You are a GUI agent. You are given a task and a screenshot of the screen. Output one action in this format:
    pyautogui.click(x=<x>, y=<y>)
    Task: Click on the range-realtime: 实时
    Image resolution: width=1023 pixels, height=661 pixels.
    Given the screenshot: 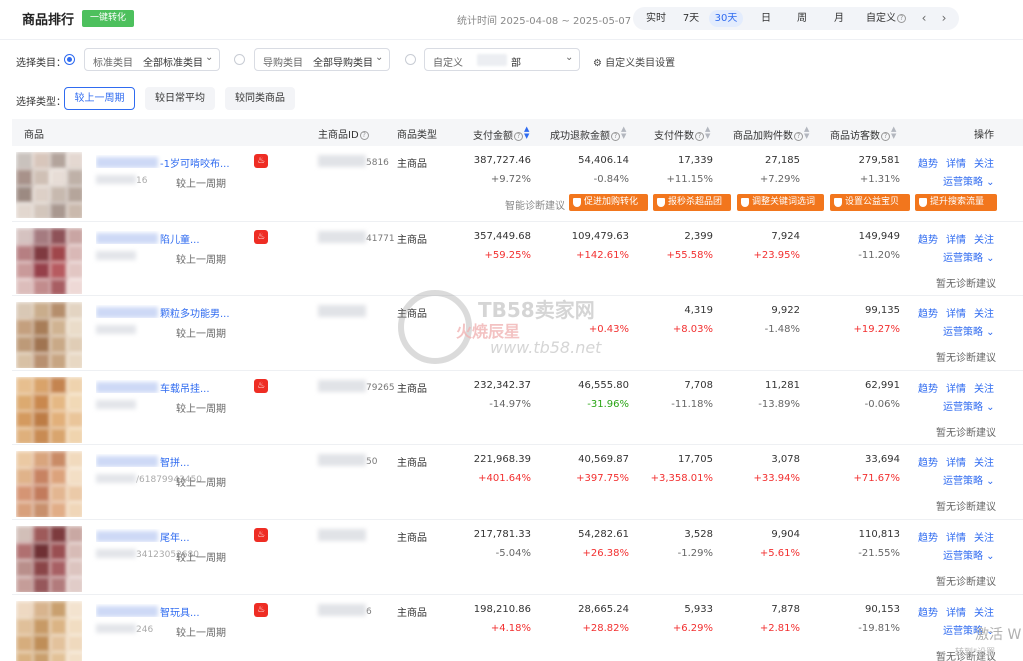 What is the action you would take?
    pyautogui.click(x=656, y=18)
    